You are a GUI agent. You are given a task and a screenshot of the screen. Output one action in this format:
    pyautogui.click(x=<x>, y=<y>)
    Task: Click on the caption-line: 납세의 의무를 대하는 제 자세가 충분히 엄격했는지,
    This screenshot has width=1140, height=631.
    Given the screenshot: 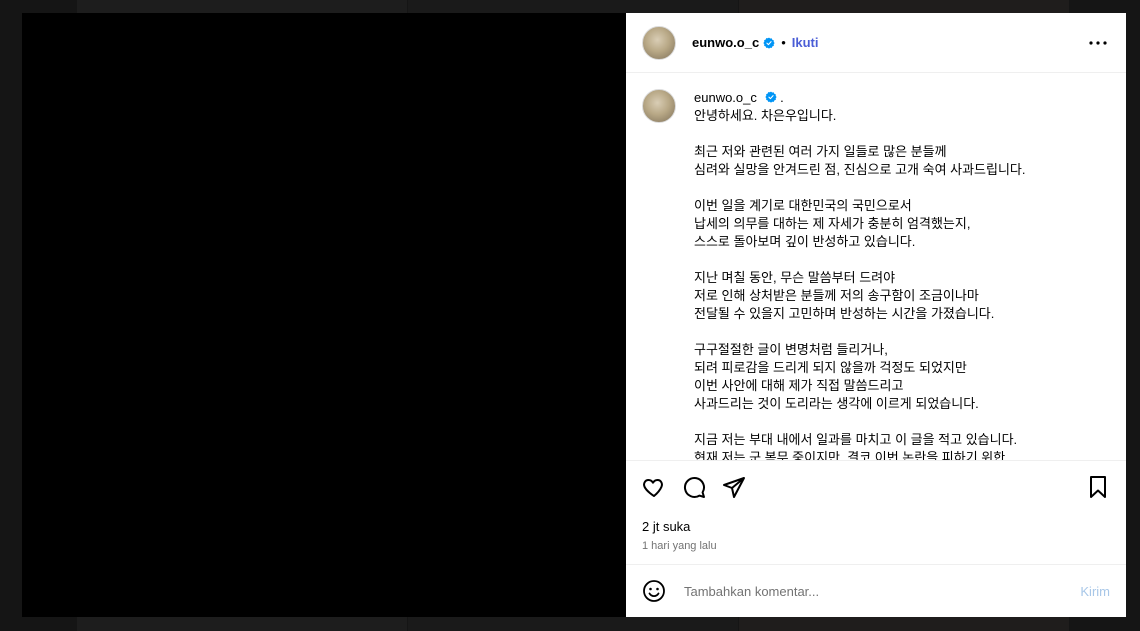 What is the action you would take?
    pyautogui.click(x=832, y=223)
    